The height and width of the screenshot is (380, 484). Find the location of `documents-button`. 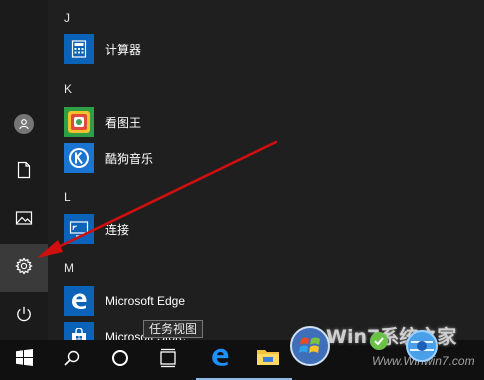

documents-button is located at coordinates (24, 172).